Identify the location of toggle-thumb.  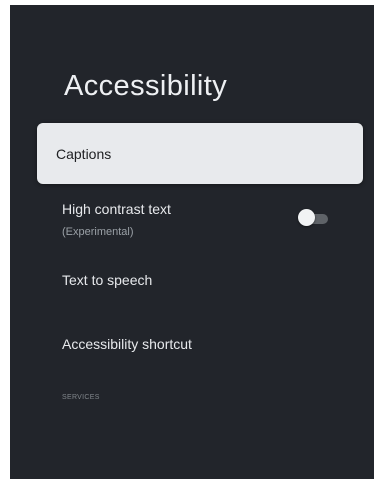
(306, 217).